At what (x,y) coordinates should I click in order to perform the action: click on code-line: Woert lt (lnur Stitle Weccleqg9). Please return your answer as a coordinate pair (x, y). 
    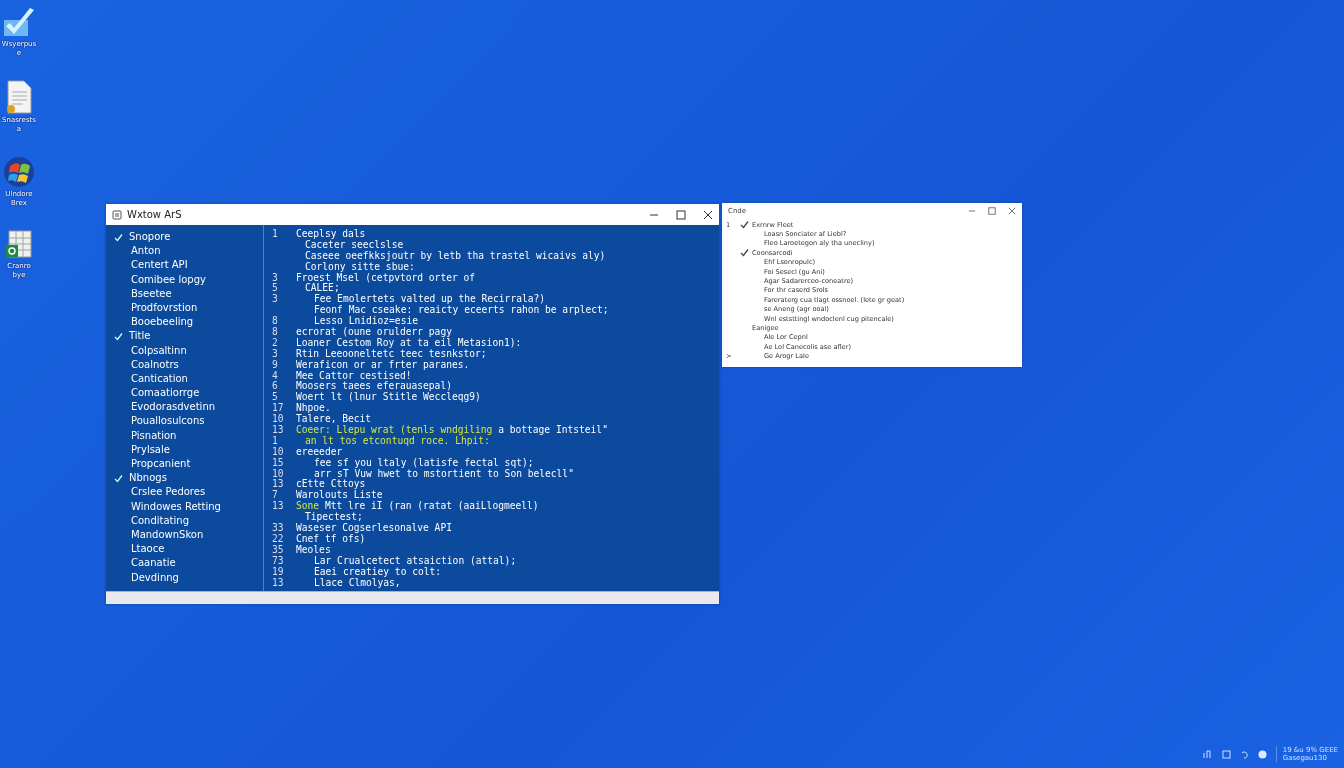
    Looking at the image, I should click on (388, 397).